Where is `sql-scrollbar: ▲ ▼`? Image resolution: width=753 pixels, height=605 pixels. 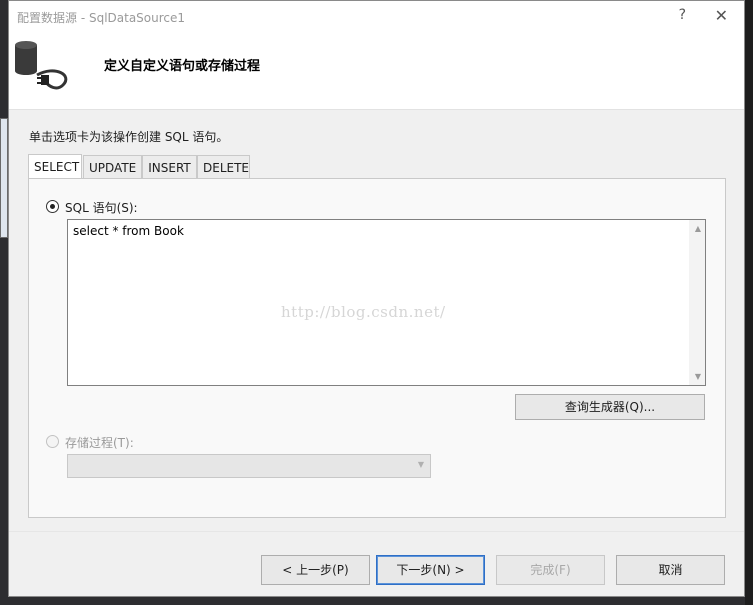 sql-scrollbar: ▲ ▼ is located at coordinates (697, 302).